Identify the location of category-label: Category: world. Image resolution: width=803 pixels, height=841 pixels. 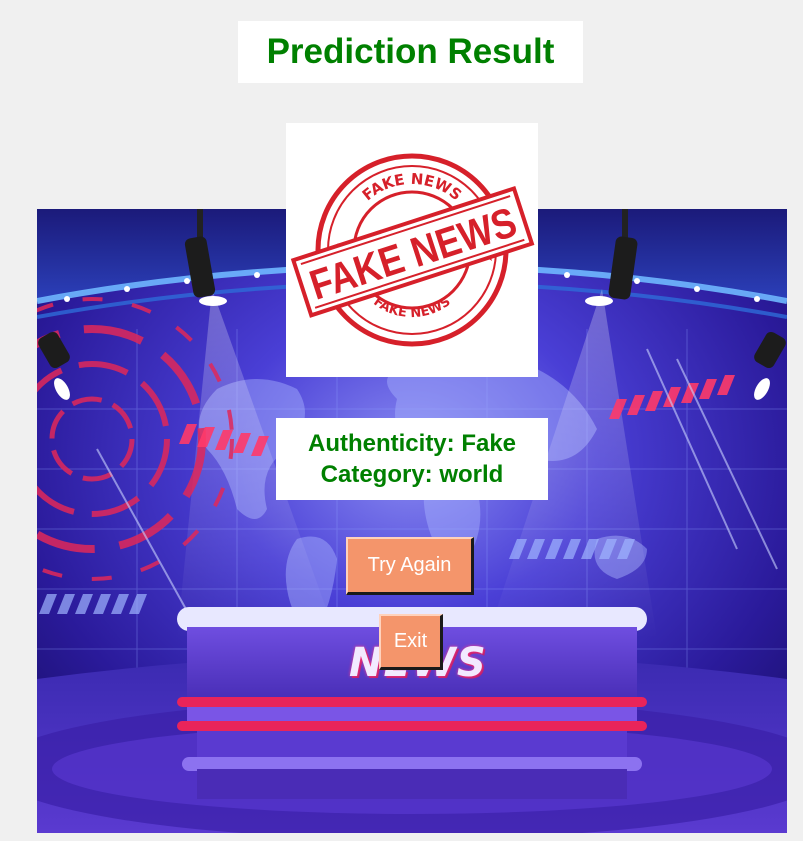
(412, 474).